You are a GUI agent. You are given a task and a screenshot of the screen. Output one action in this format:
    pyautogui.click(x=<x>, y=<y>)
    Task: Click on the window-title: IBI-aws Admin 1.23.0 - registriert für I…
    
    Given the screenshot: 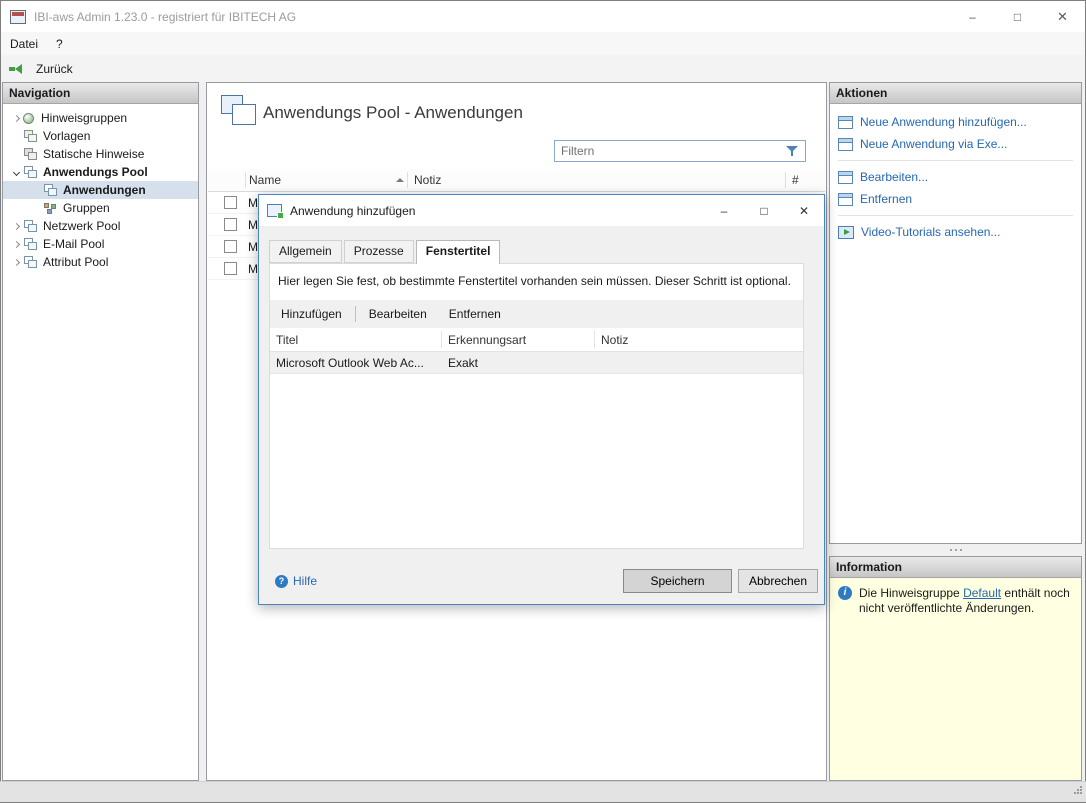 What is the action you would take?
    pyautogui.click(x=165, y=16)
    